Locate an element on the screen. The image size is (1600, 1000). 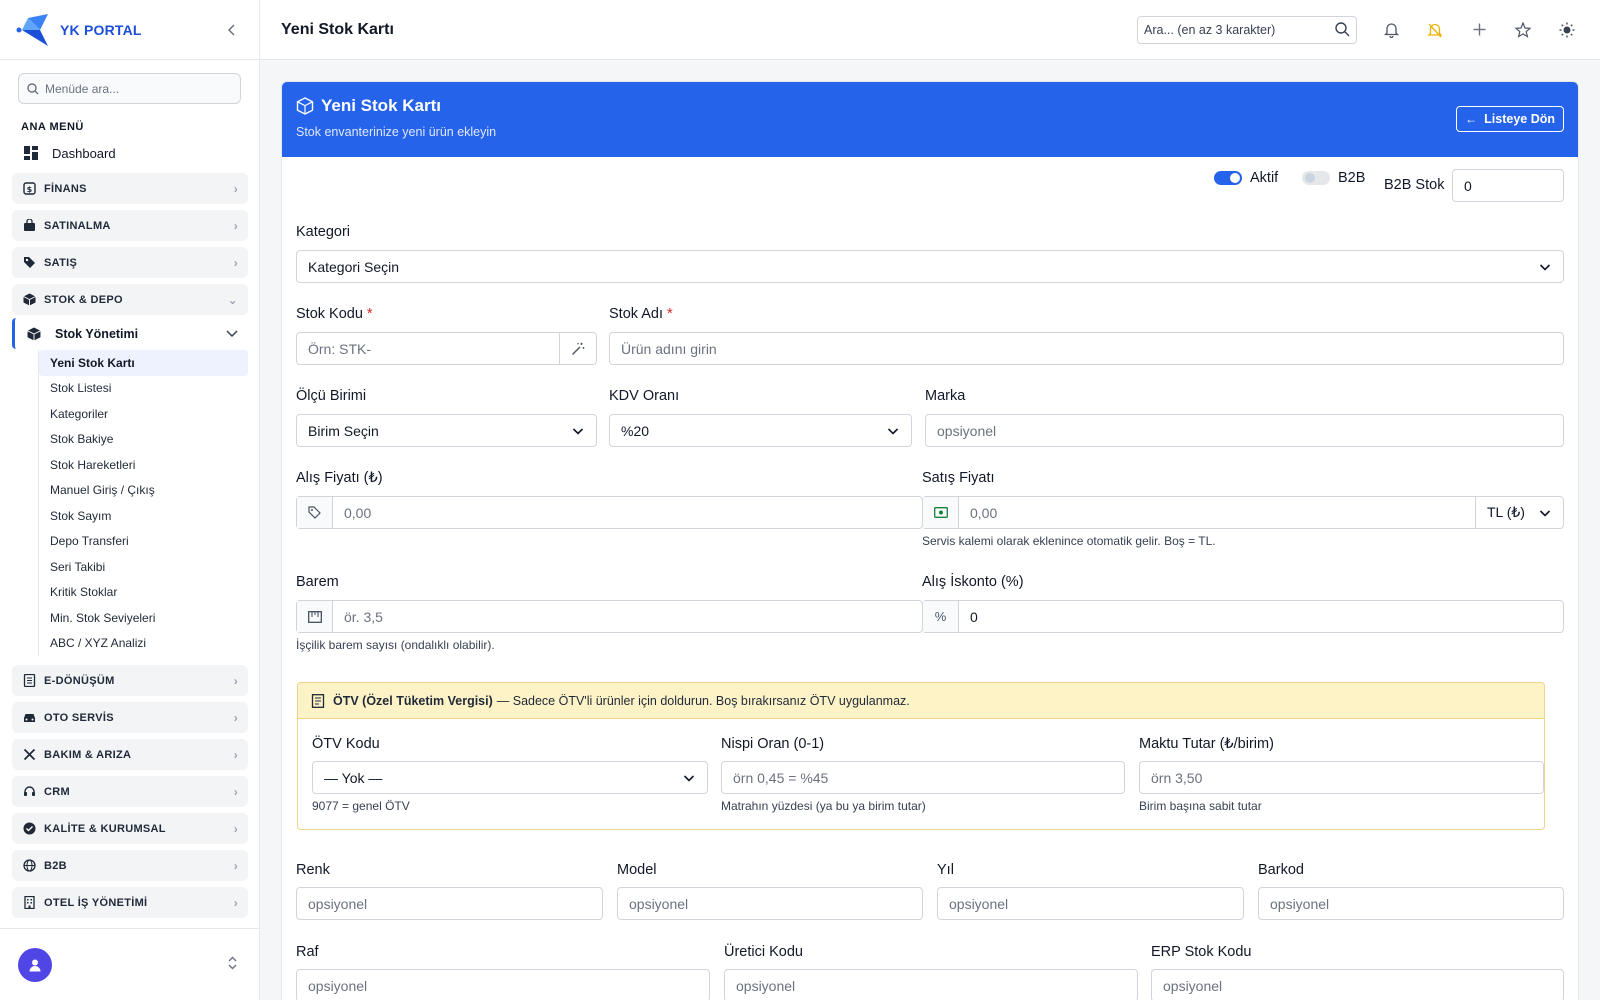
year-input is located at coordinates (1090, 903).